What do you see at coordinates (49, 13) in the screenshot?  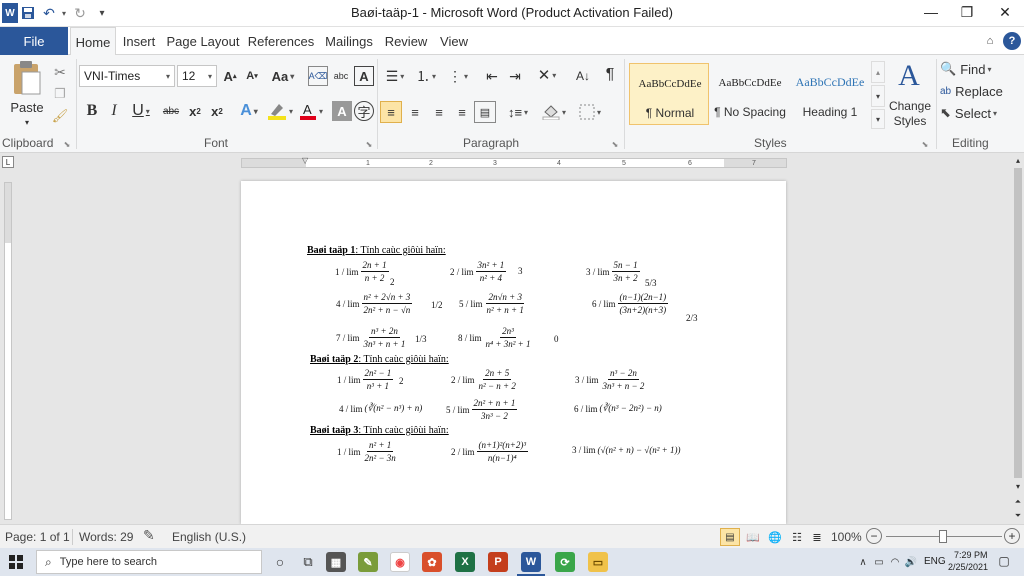 I see `undo-icon: ↶` at bounding box center [49, 13].